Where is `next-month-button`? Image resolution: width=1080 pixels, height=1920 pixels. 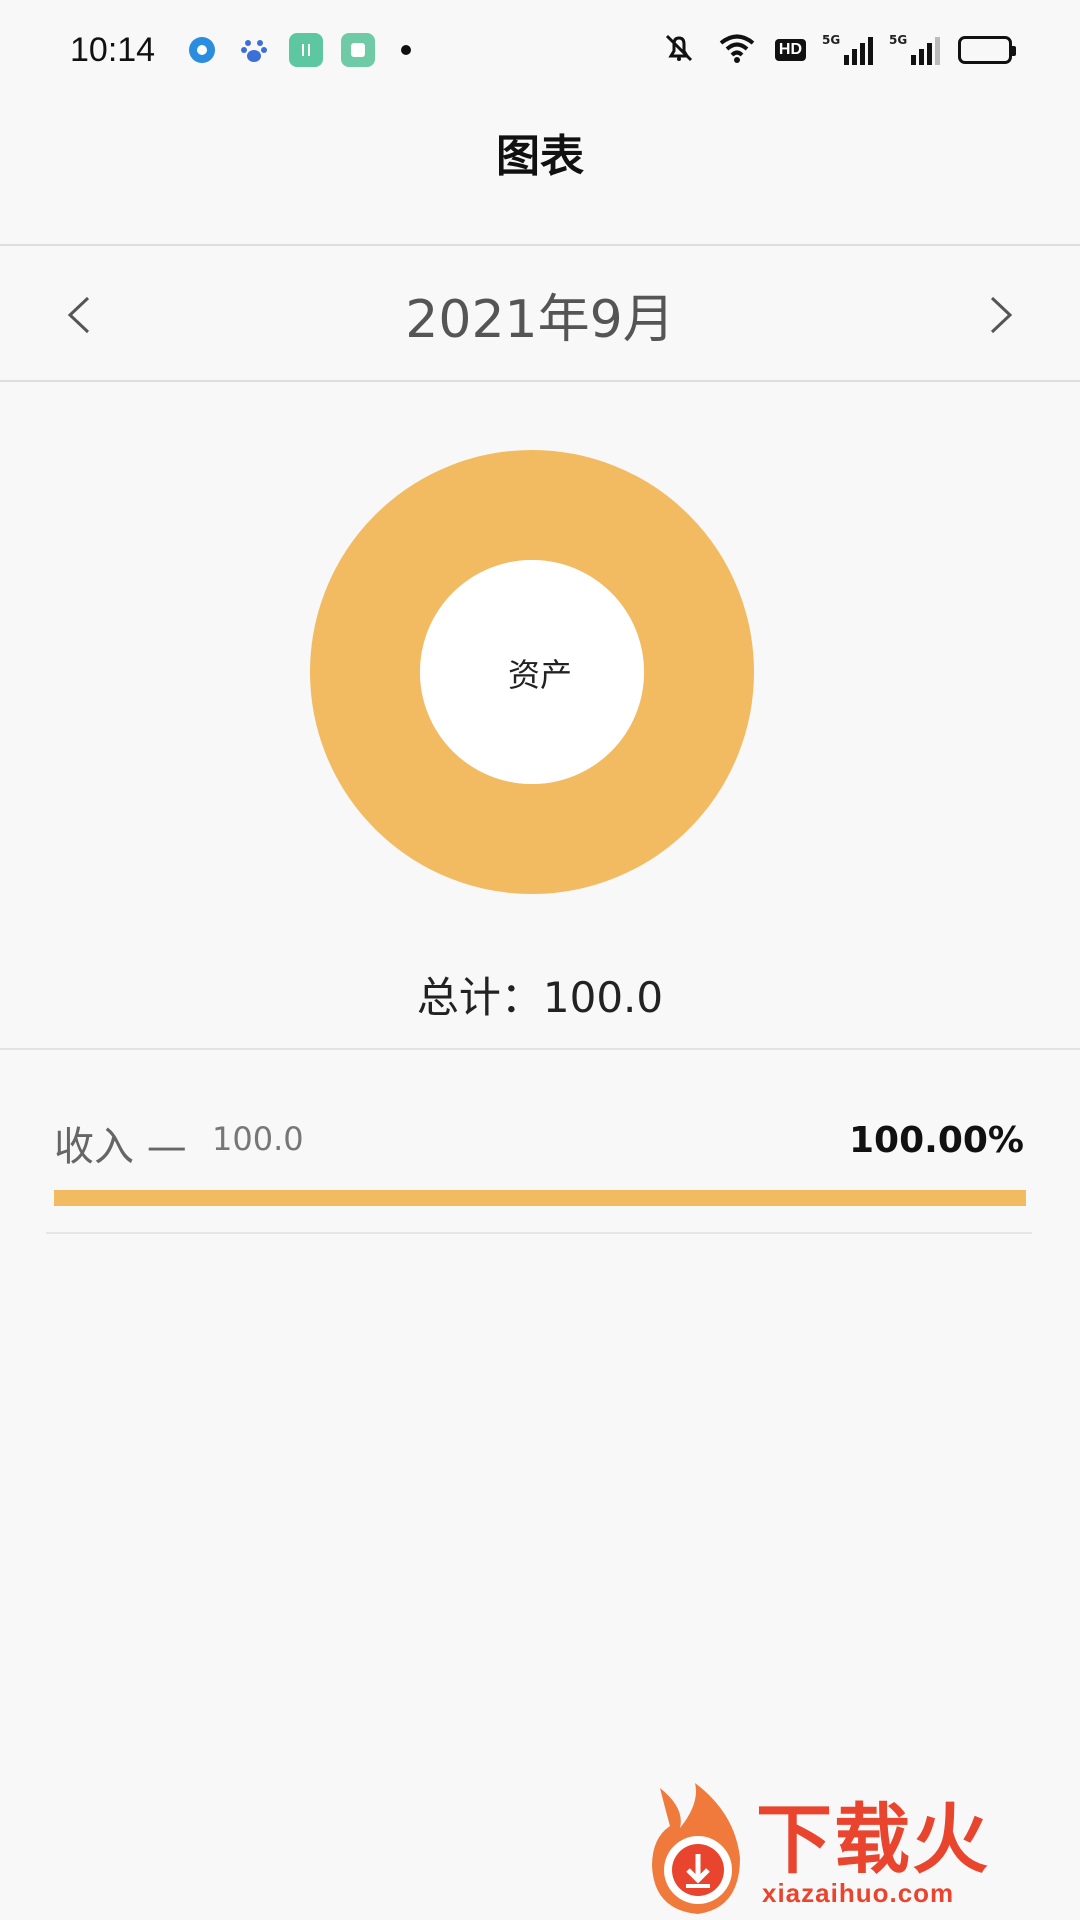
next-month-button is located at coordinates (1000, 315).